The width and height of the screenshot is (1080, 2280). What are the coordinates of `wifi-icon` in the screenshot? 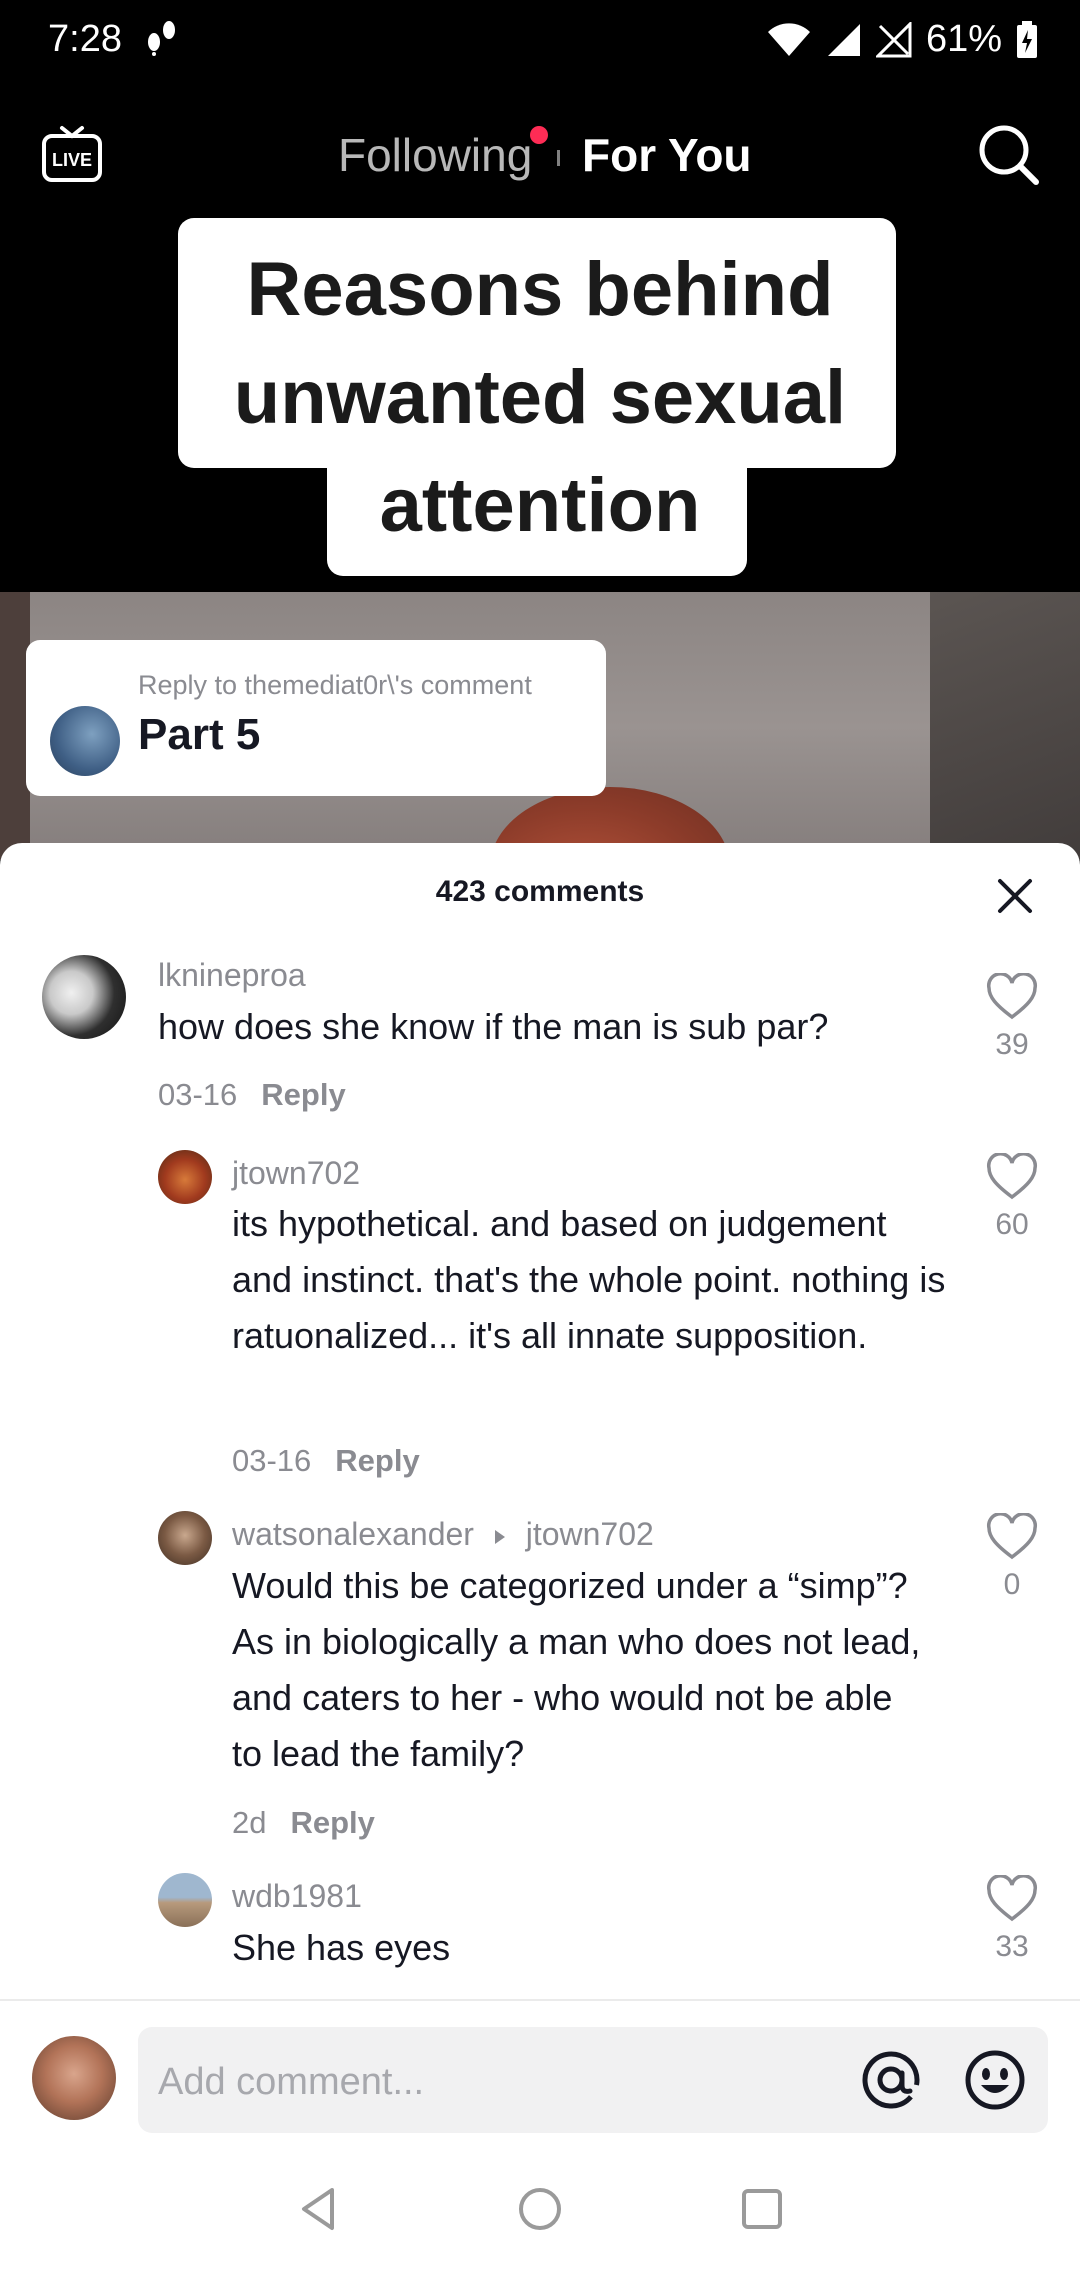 It's located at (788, 39).